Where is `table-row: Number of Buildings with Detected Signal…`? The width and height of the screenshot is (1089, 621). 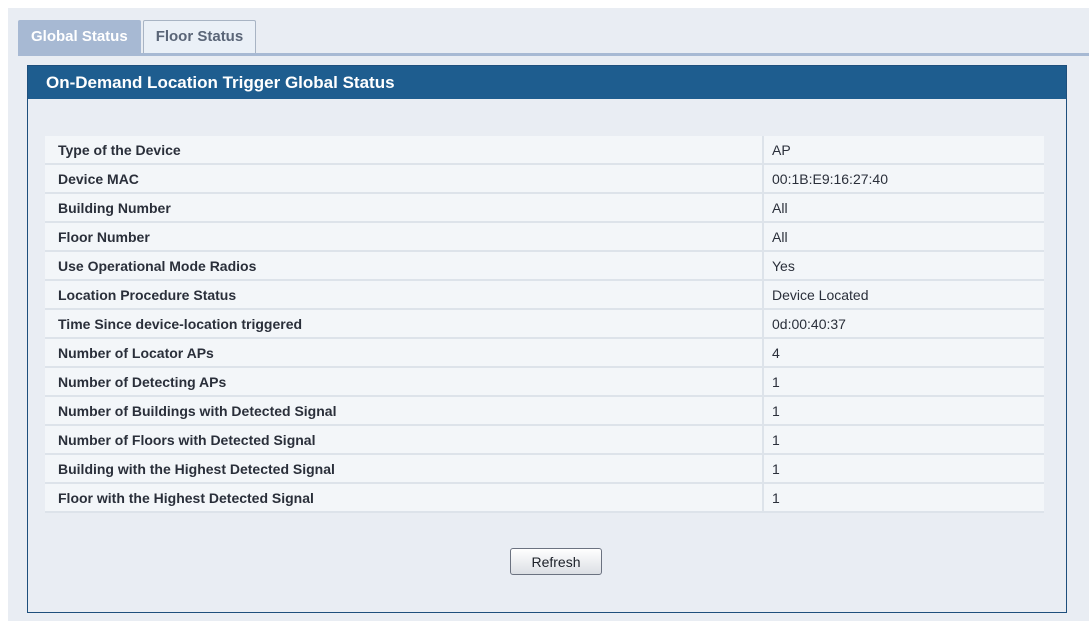
table-row: Number of Buildings with Detected Signal… is located at coordinates (544, 411).